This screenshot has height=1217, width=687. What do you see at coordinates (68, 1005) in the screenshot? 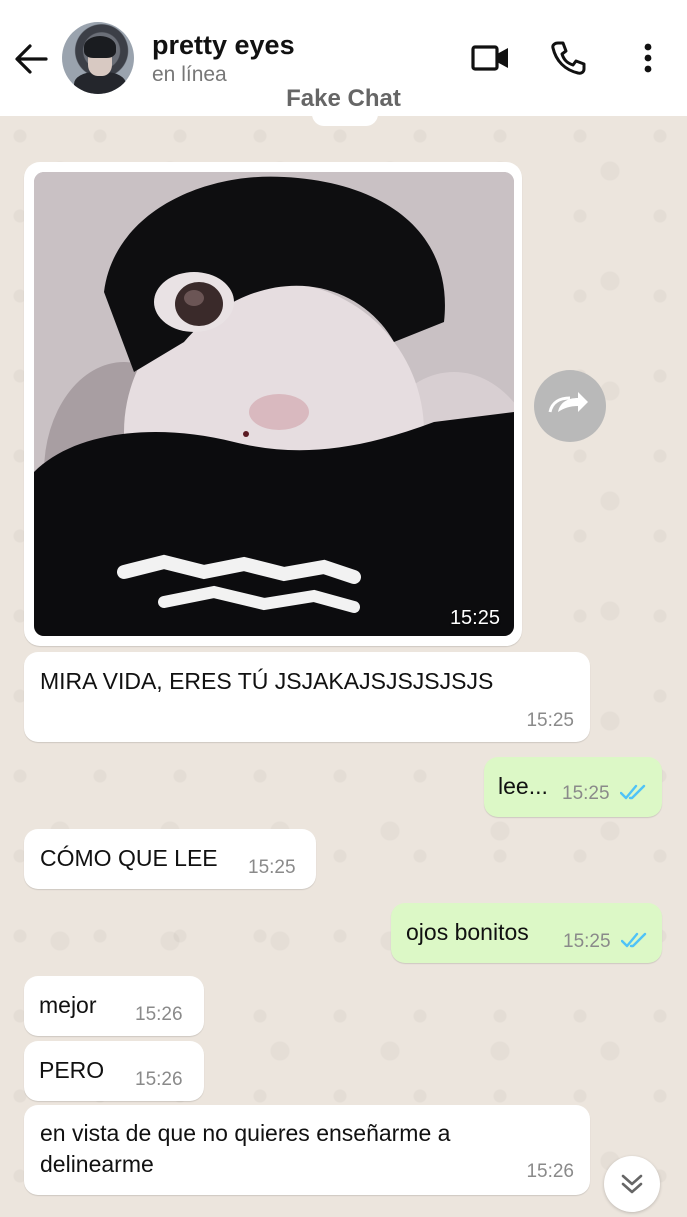
I see `message-text: mejor` at bounding box center [68, 1005].